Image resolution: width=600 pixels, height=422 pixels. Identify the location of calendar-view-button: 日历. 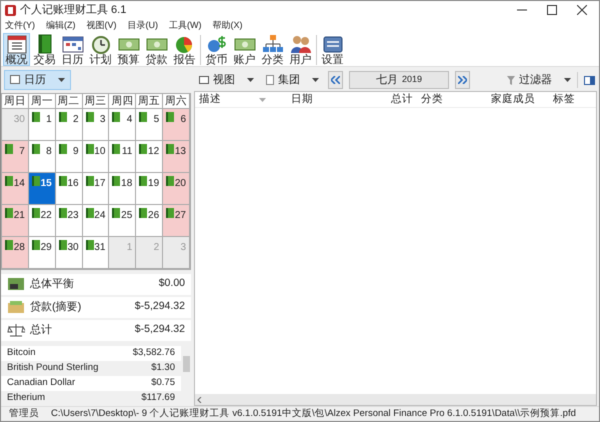
(37, 80).